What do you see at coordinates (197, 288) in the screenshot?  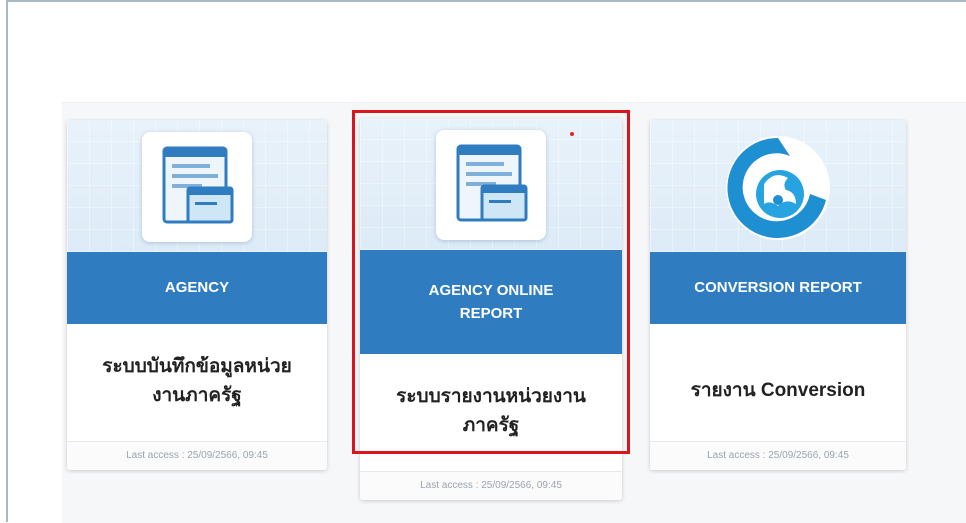 I see `card-title: AGENCY` at bounding box center [197, 288].